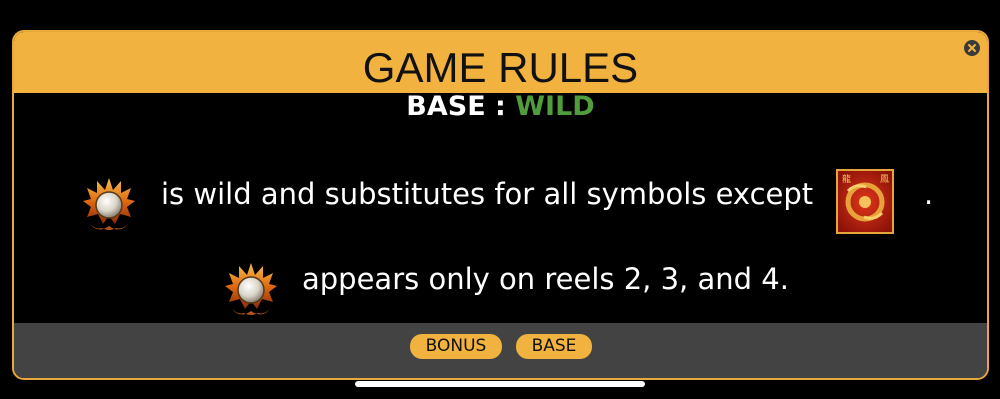 This screenshot has width=1000, height=399. What do you see at coordinates (884, 179) in the screenshot?
I see `svg-text: 鳳` at bounding box center [884, 179].